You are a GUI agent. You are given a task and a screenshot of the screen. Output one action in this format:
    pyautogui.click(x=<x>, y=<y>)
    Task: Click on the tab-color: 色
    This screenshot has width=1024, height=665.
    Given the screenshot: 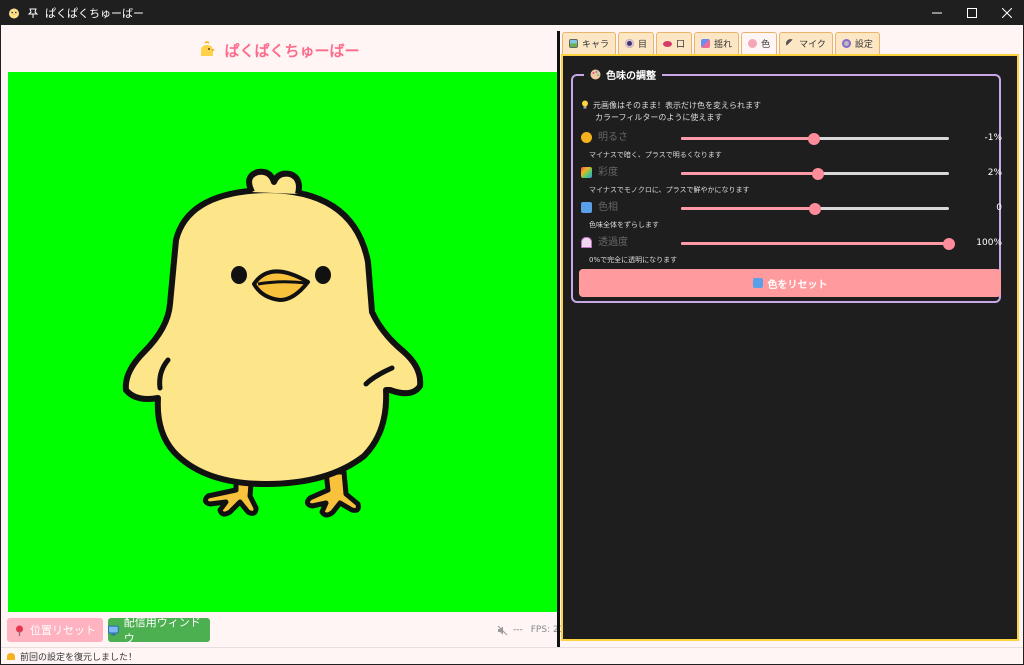 What is the action you would take?
    pyautogui.click(x=759, y=43)
    